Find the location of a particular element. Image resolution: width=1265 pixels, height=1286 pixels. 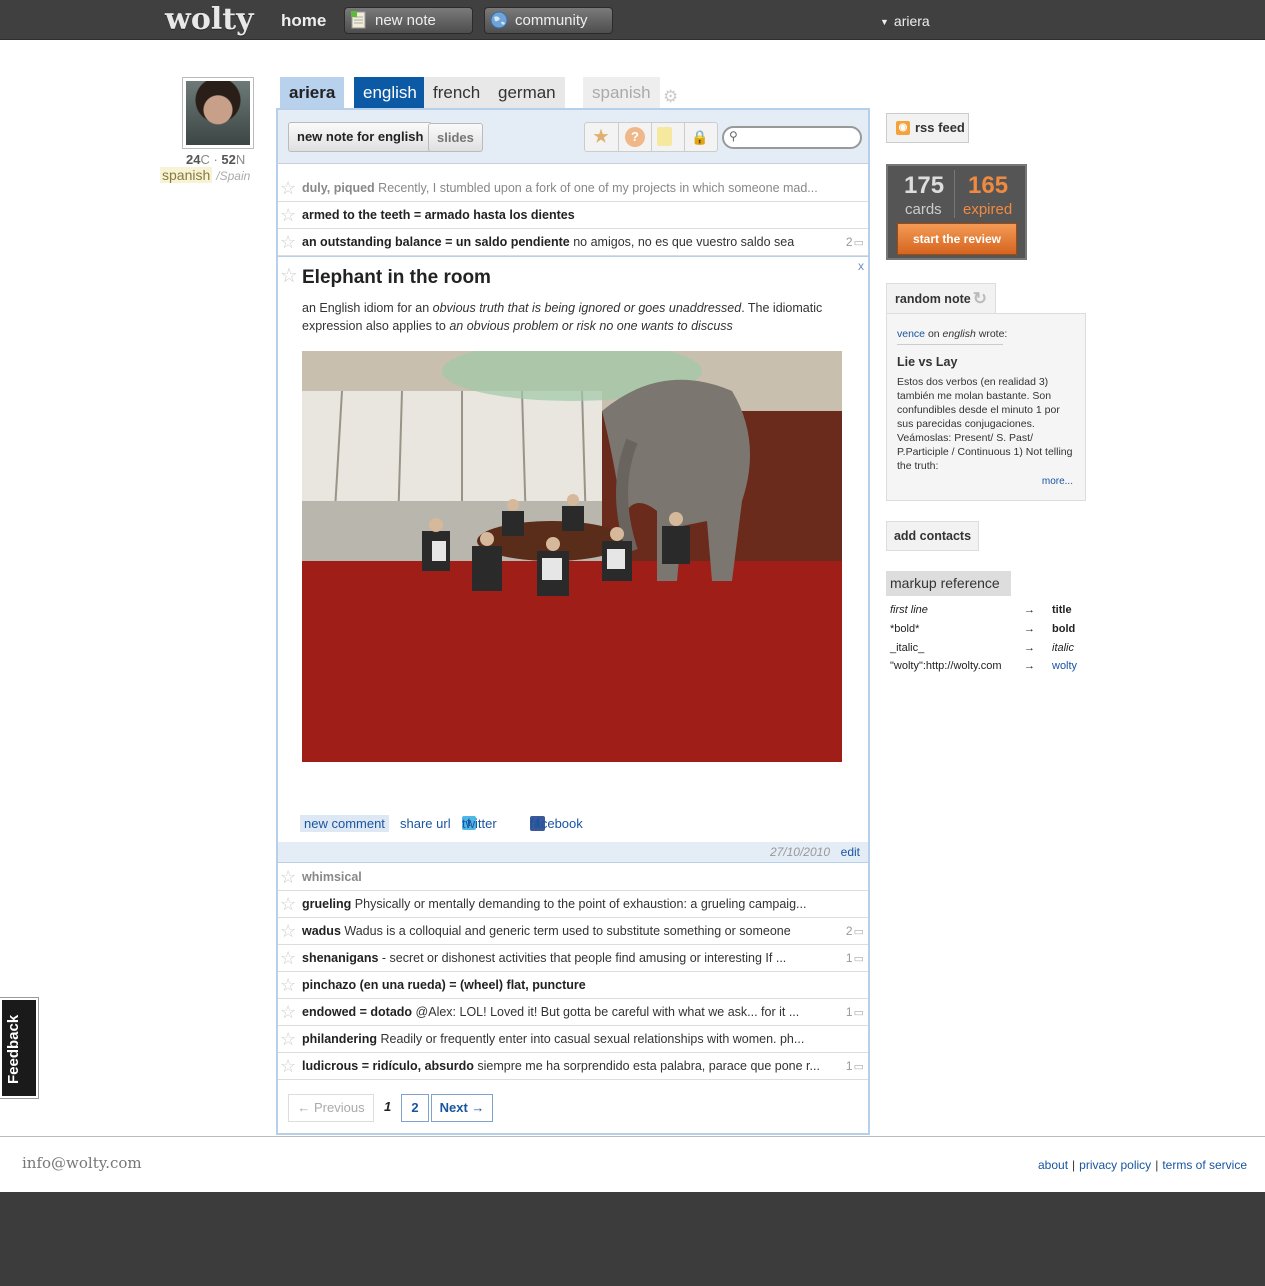

markup-syntax: first line is located at coordinates (909, 610).